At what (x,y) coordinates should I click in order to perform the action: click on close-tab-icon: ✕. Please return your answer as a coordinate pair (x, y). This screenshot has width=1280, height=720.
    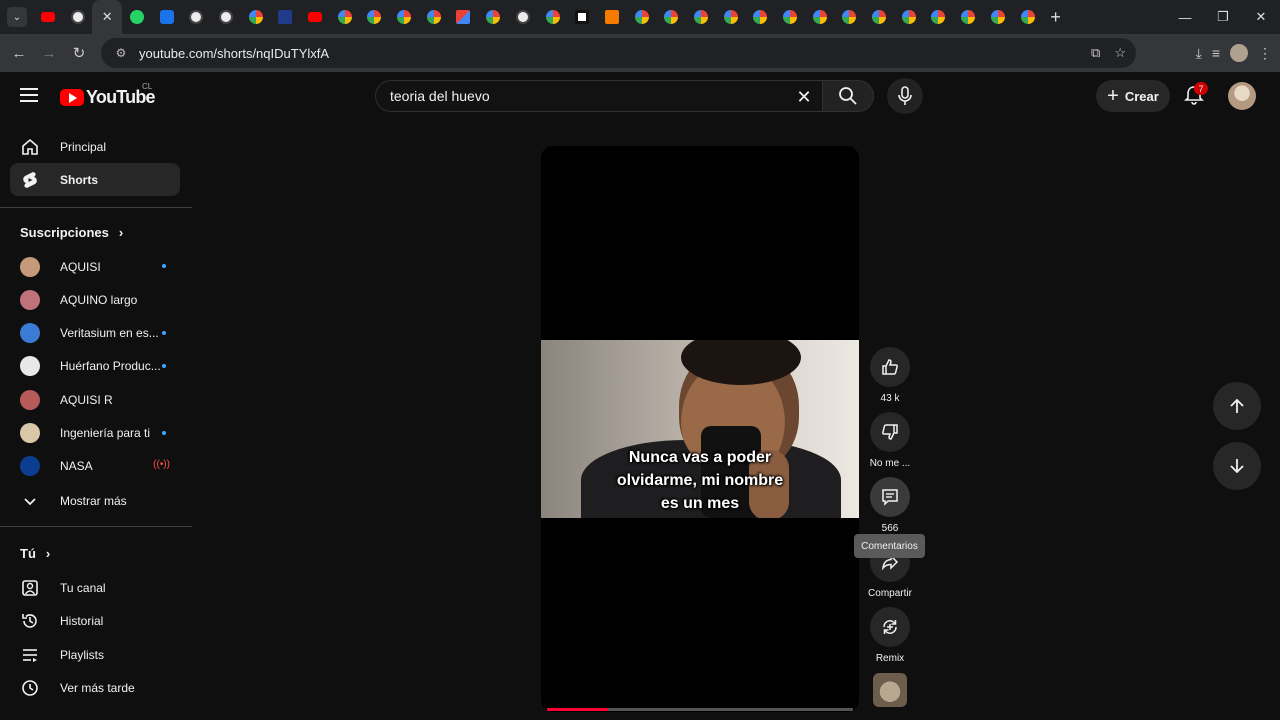
    Looking at the image, I should click on (107, 17).